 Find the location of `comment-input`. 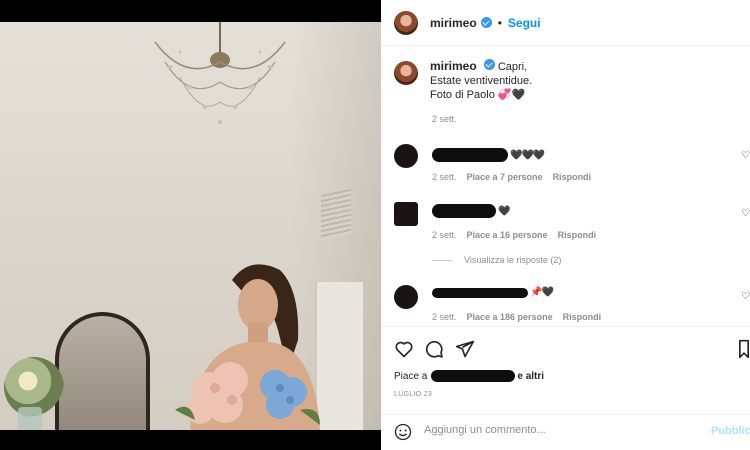

comment-input is located at coordinates (559, 430).